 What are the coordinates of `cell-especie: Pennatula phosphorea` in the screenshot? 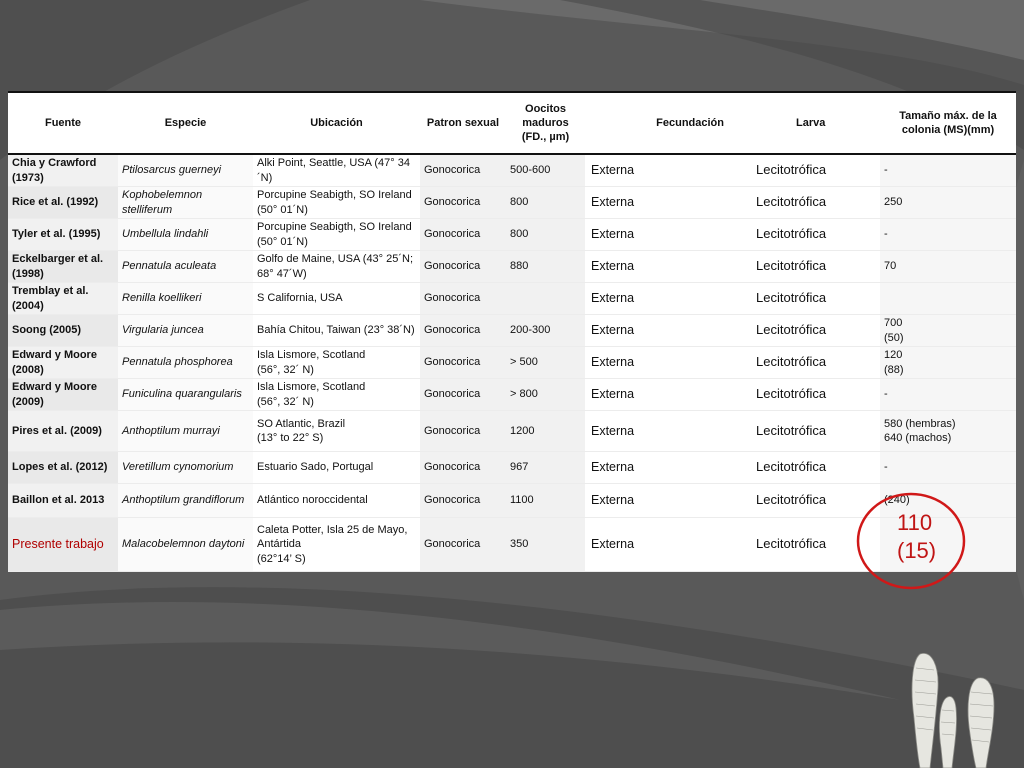 It's located at (185, 362).